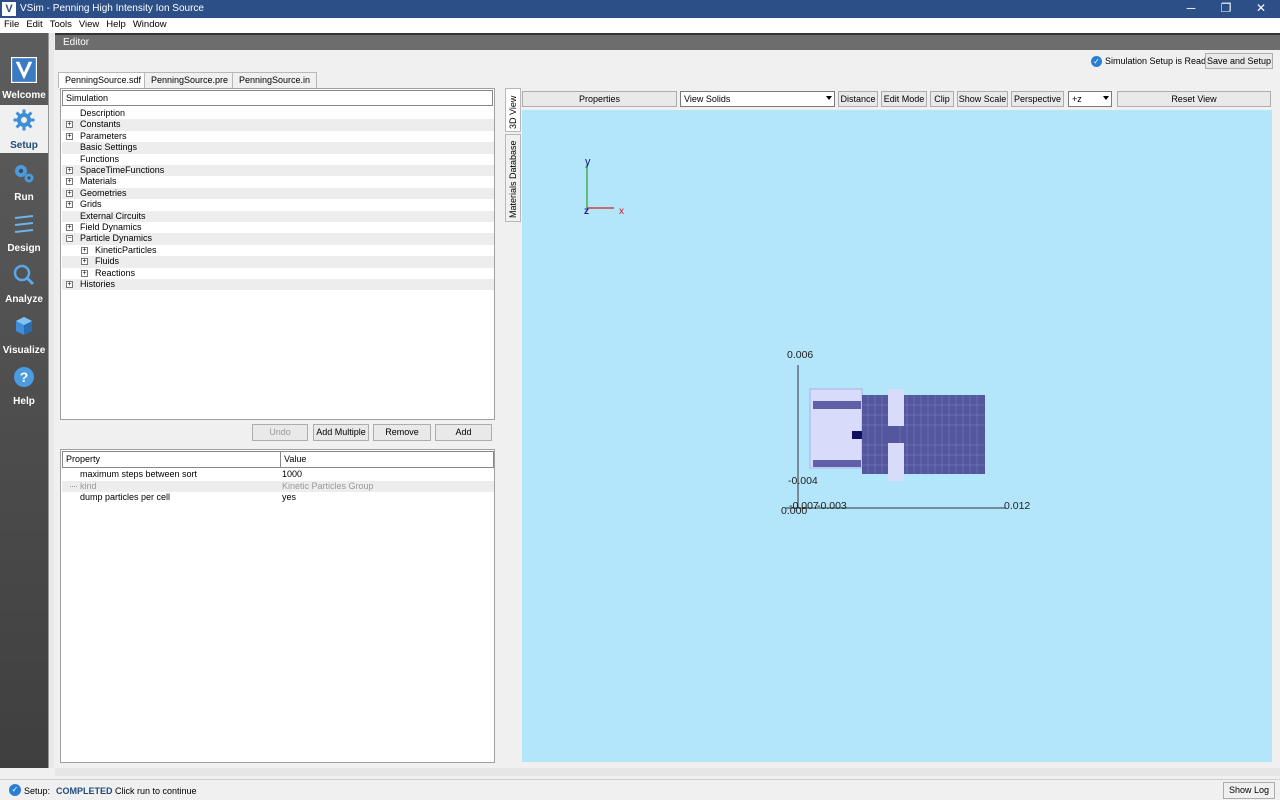 The width and height of the screenshot is (1280, 800). Describe the element at coordinates (1239, 61) in the screenshot. I see `save-and-setup-button: Save and Setup` at that location.